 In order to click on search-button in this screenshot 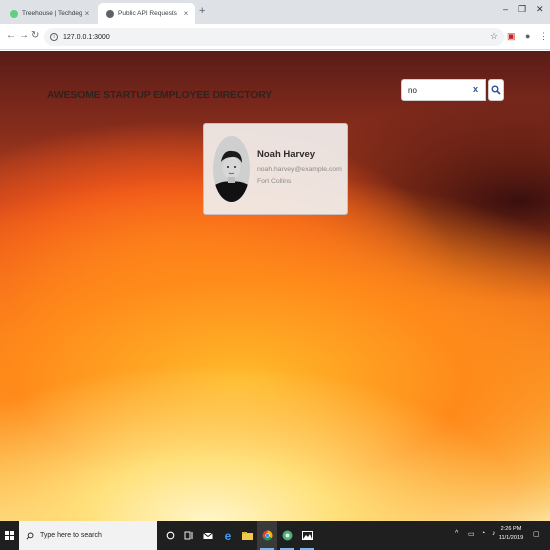, I will do `click(496, 90)`.